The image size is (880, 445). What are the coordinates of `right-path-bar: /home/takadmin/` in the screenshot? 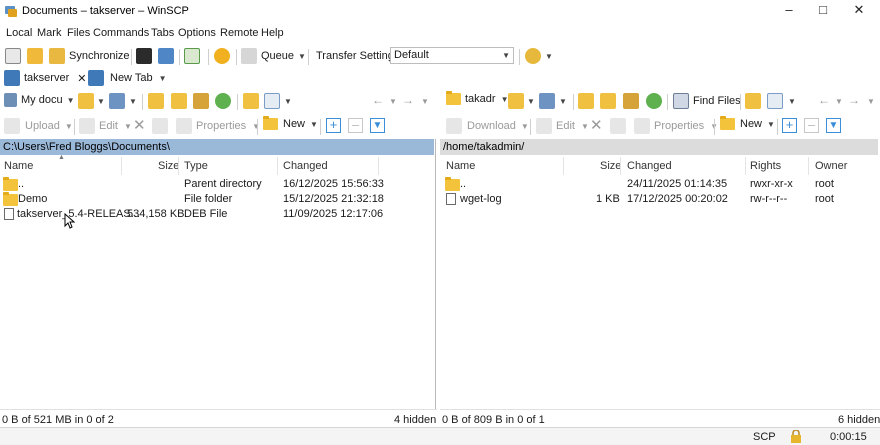 It's located at (659, 147).